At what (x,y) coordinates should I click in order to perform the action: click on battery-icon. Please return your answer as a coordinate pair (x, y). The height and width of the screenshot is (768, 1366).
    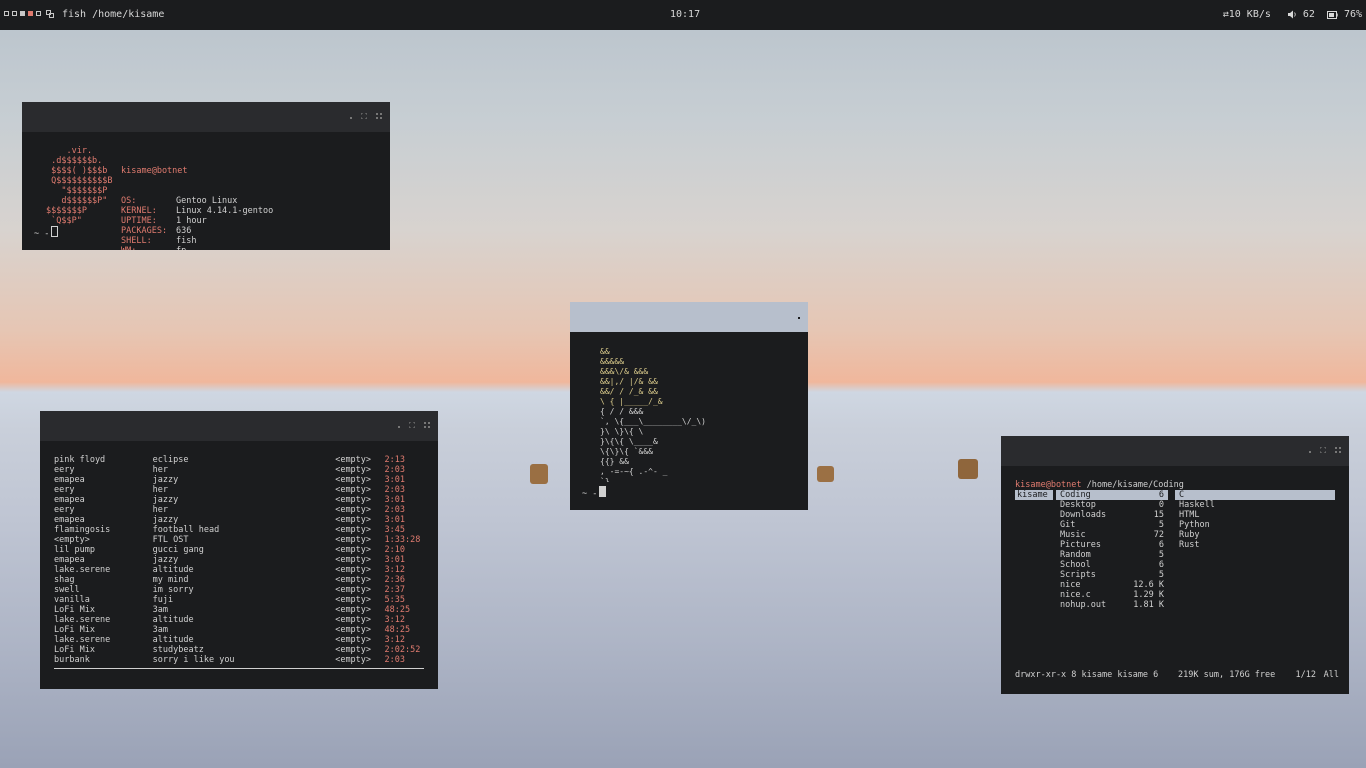
    Looking at the image, I should click on (1332, 14).